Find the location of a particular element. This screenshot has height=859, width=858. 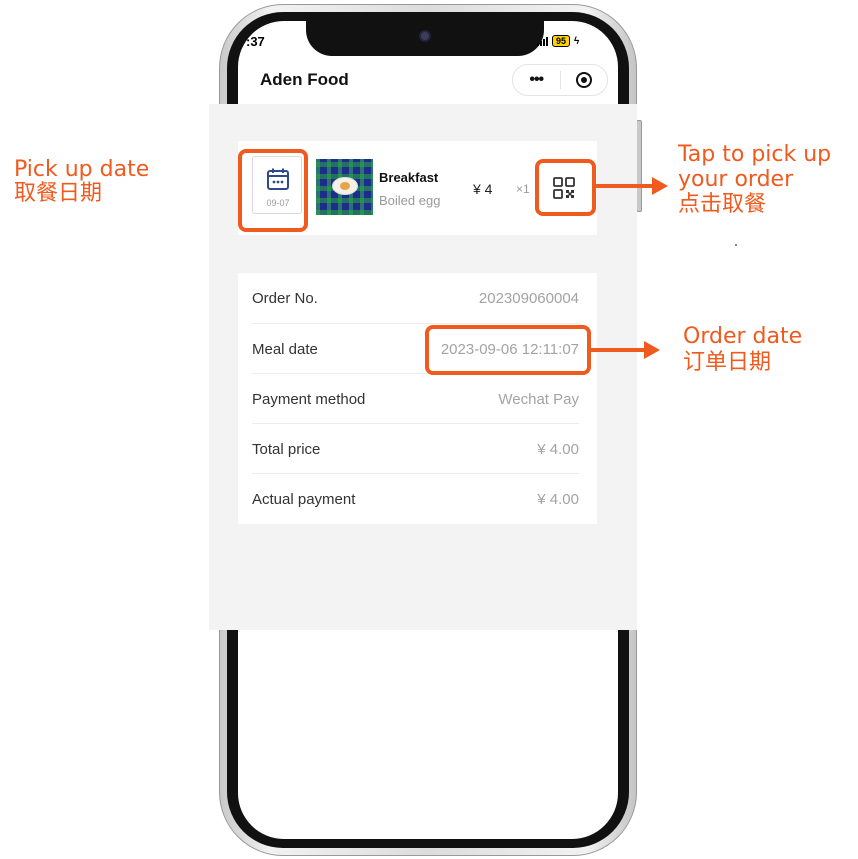

qr-arrow-line is located at coordinates (625, 186).